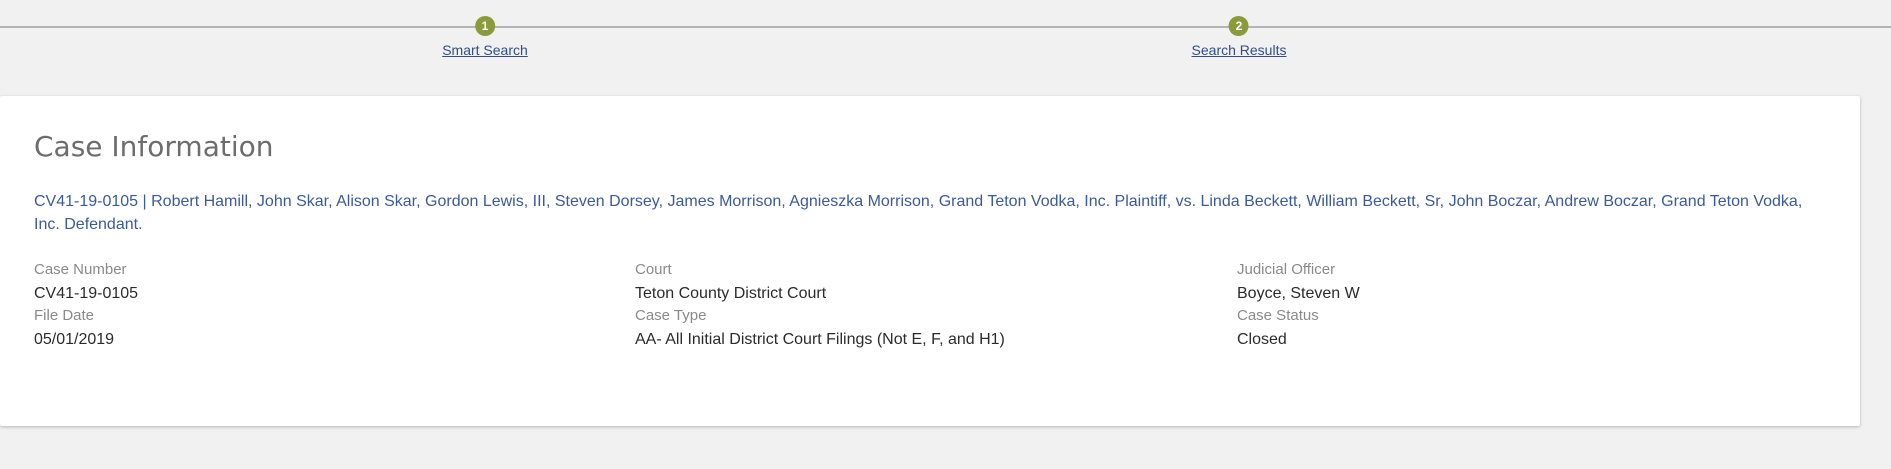 This screenshot has height=469, width=1891. Describe the element at coordinates (1278, 328) in the screenshot. I see `case-status-field: Case Status Closed` at that location.